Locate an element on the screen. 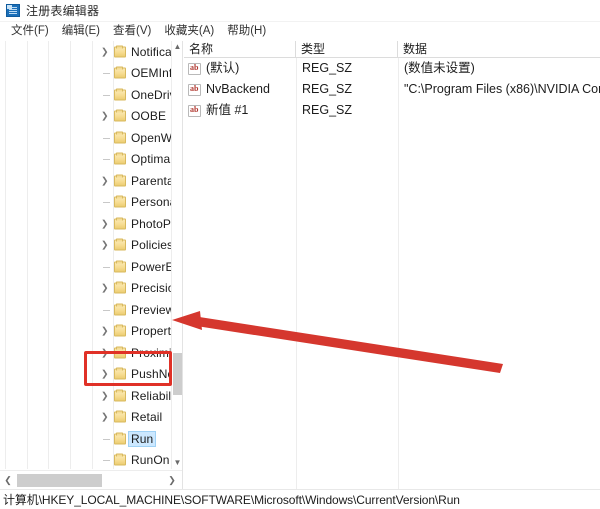 The image size is (600, 509). value-row: (默认) REG_SZ (数值未设置) is located at coordinates (392, 68).